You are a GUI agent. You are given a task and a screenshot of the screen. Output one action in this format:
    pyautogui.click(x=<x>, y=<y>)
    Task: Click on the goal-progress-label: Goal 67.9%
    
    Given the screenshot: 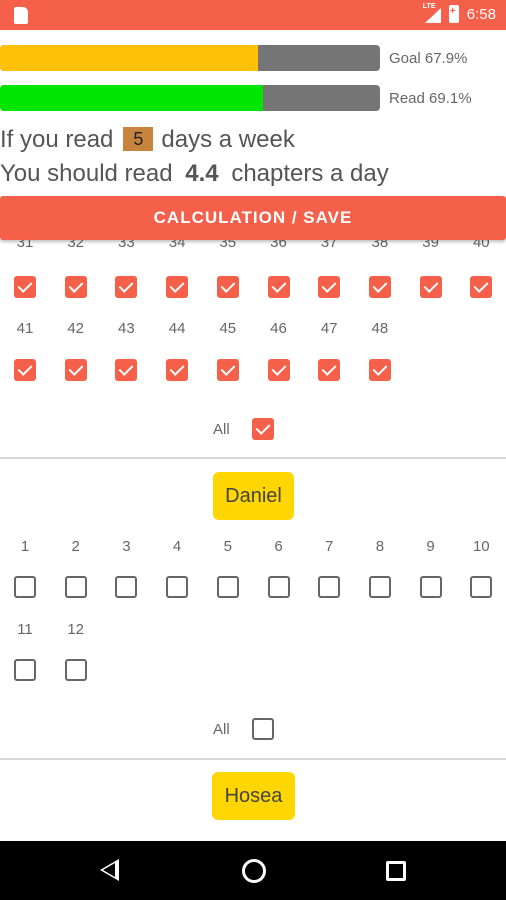 What is the action you would take?
    pyautogui.click(x=428, y=58)
    